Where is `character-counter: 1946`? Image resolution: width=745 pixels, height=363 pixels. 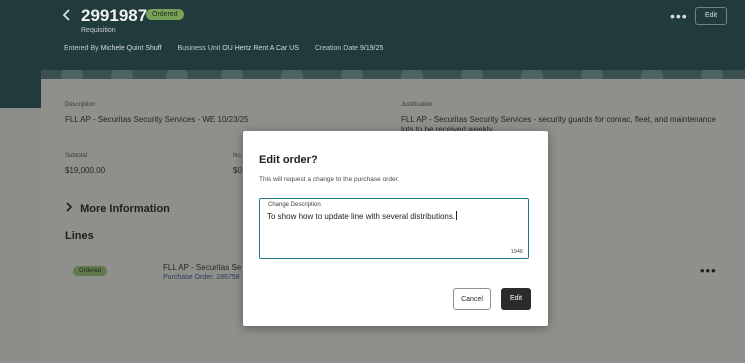 character-counter: 1946 is located at coordinates (516, 252).